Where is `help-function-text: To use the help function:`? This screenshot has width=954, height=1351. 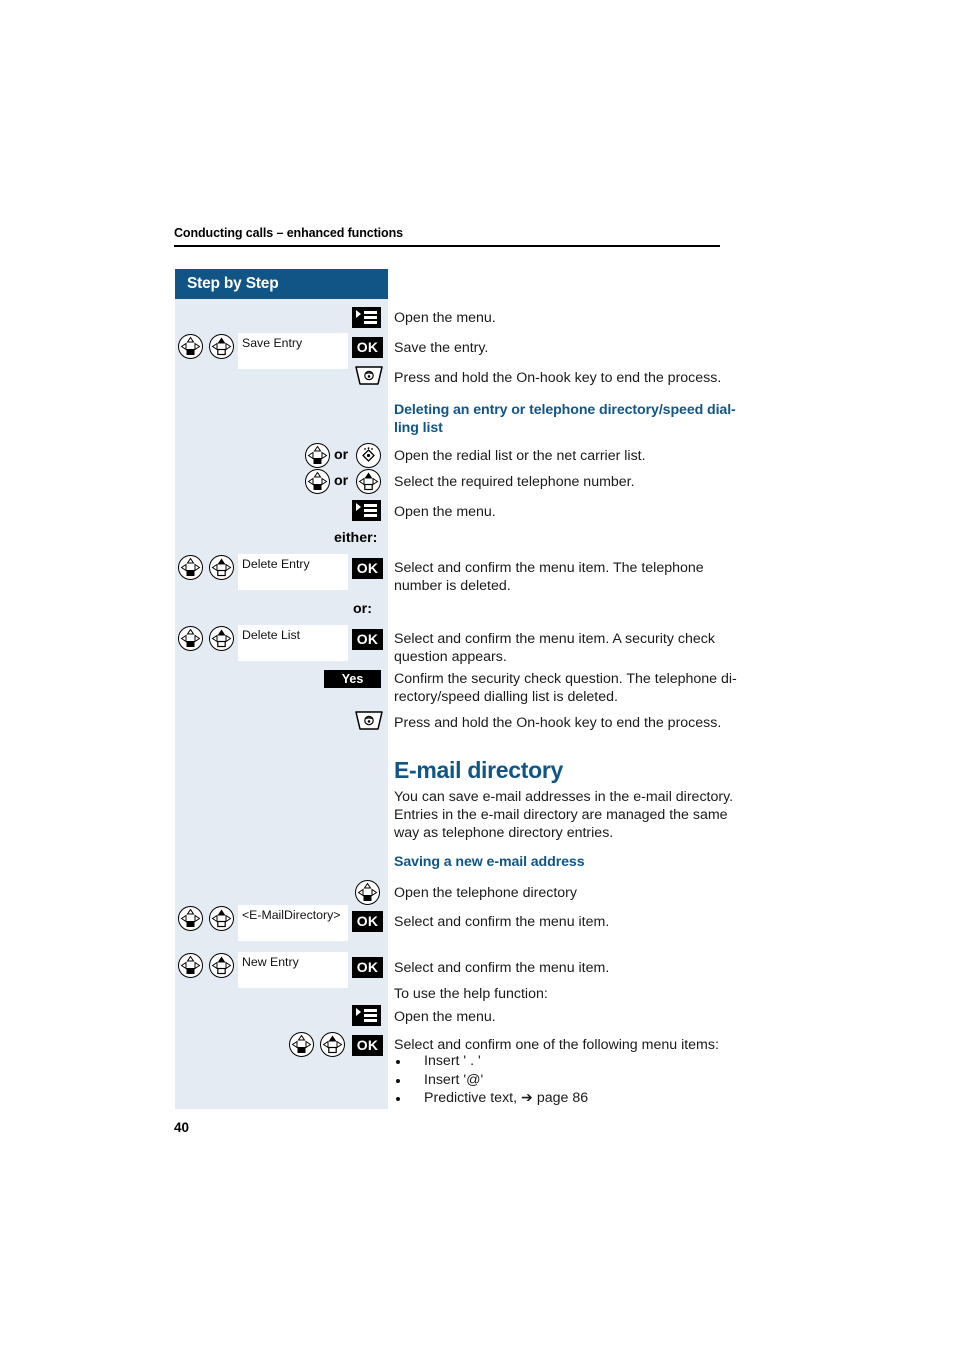
help-function-text: To use the help function: is located at coordinates (471, 994).